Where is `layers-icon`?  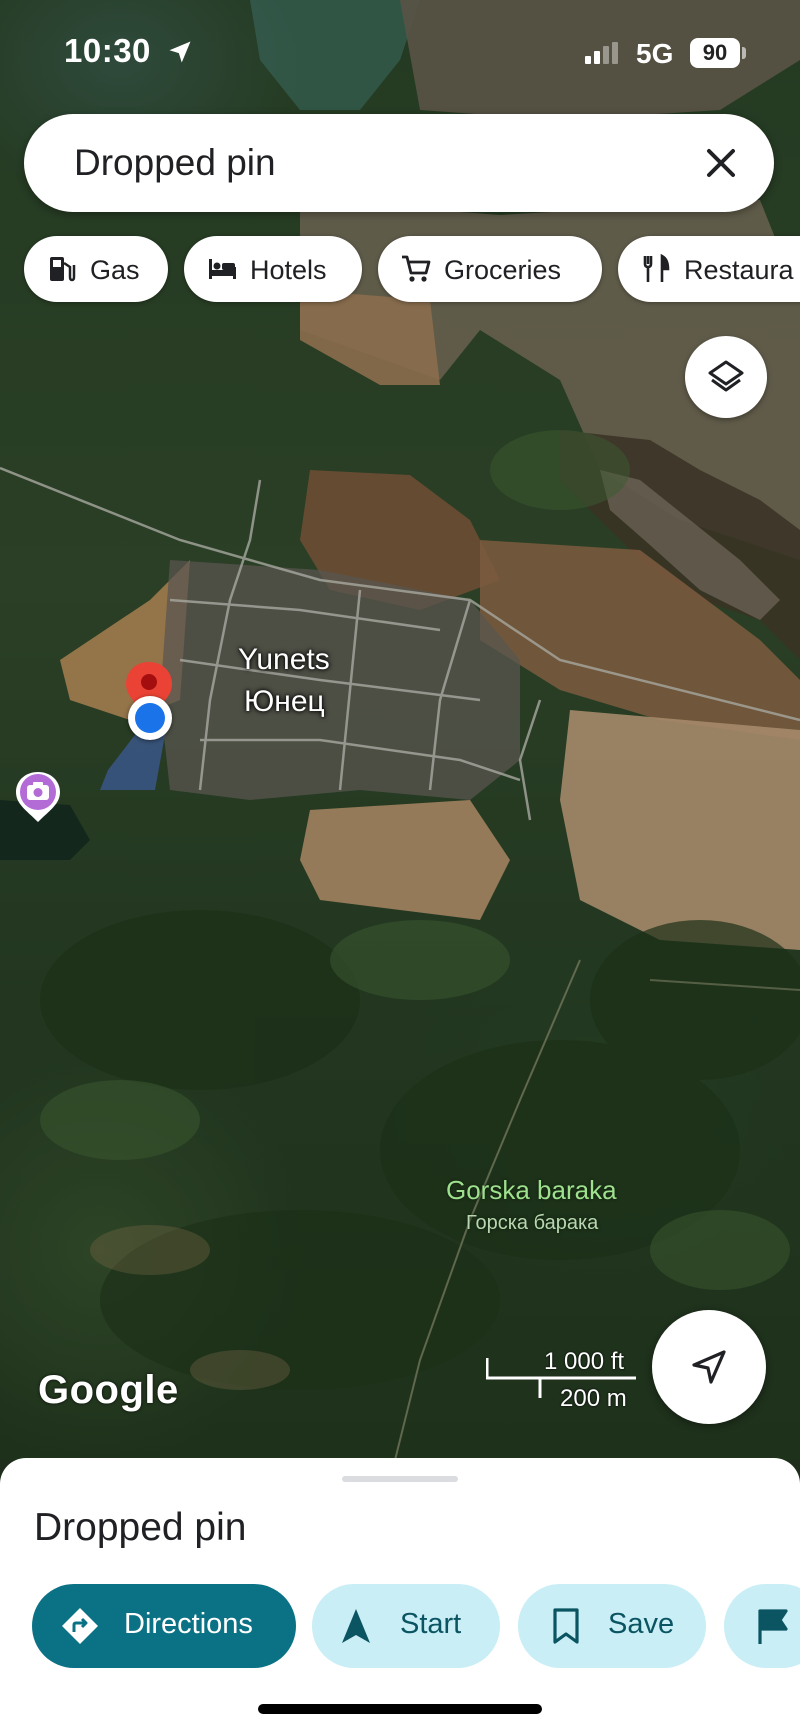
layers-icon is located at coordinates (726, 376).